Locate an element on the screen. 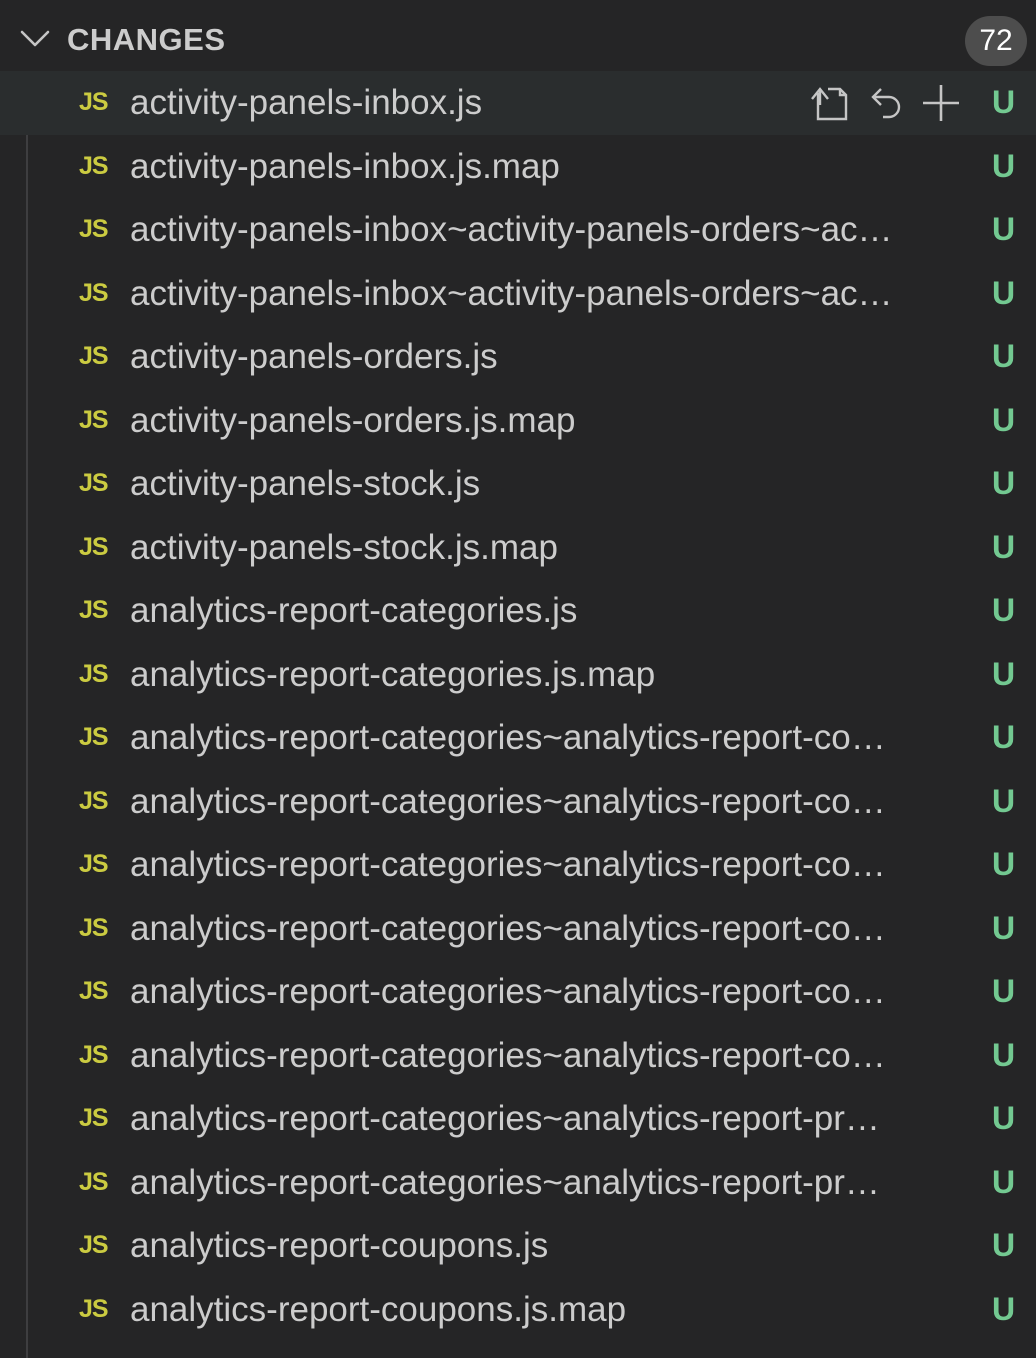 Image resolution: width=1036 pixels, height=1358 pixels. file-row: JS analytics-report-coupons.js U is located at coordinates (518, 1246).